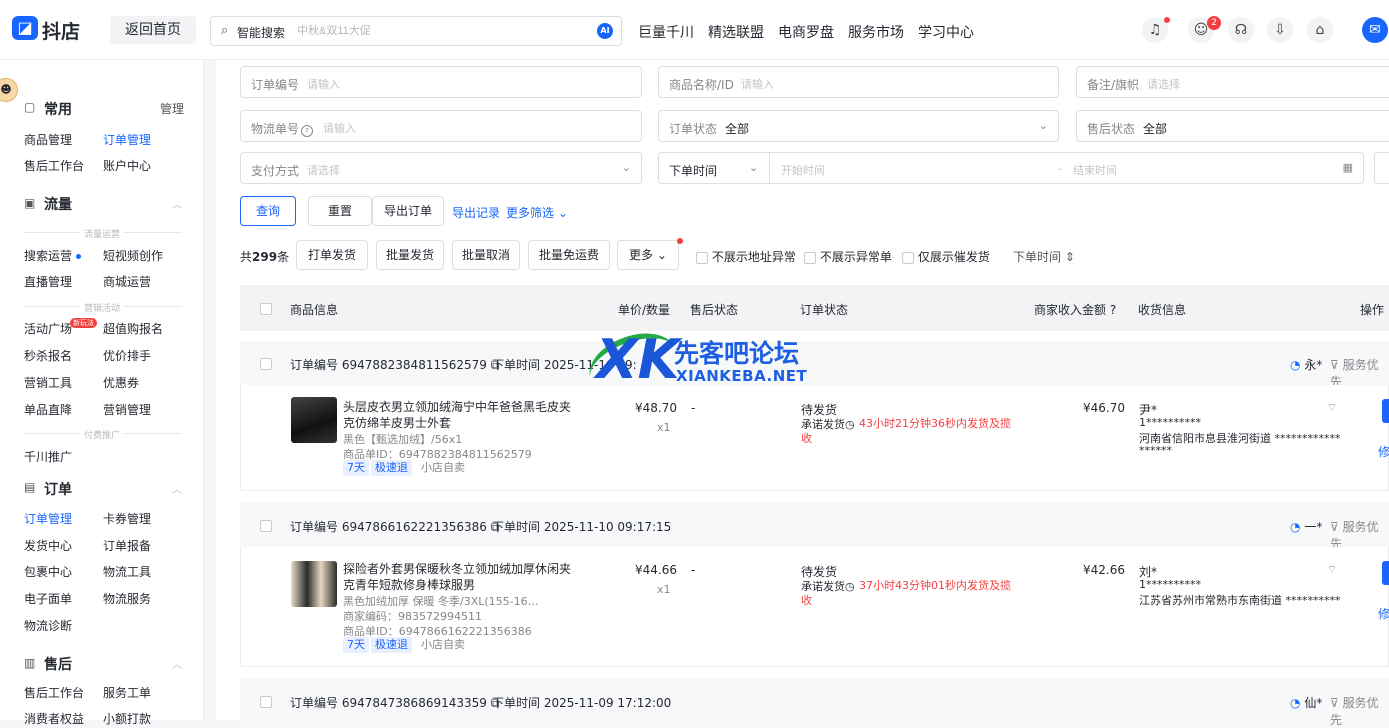  Describe the element at coordinates (876, 32) in the screenshot. I see `nav-market: 服务市场` at that location.